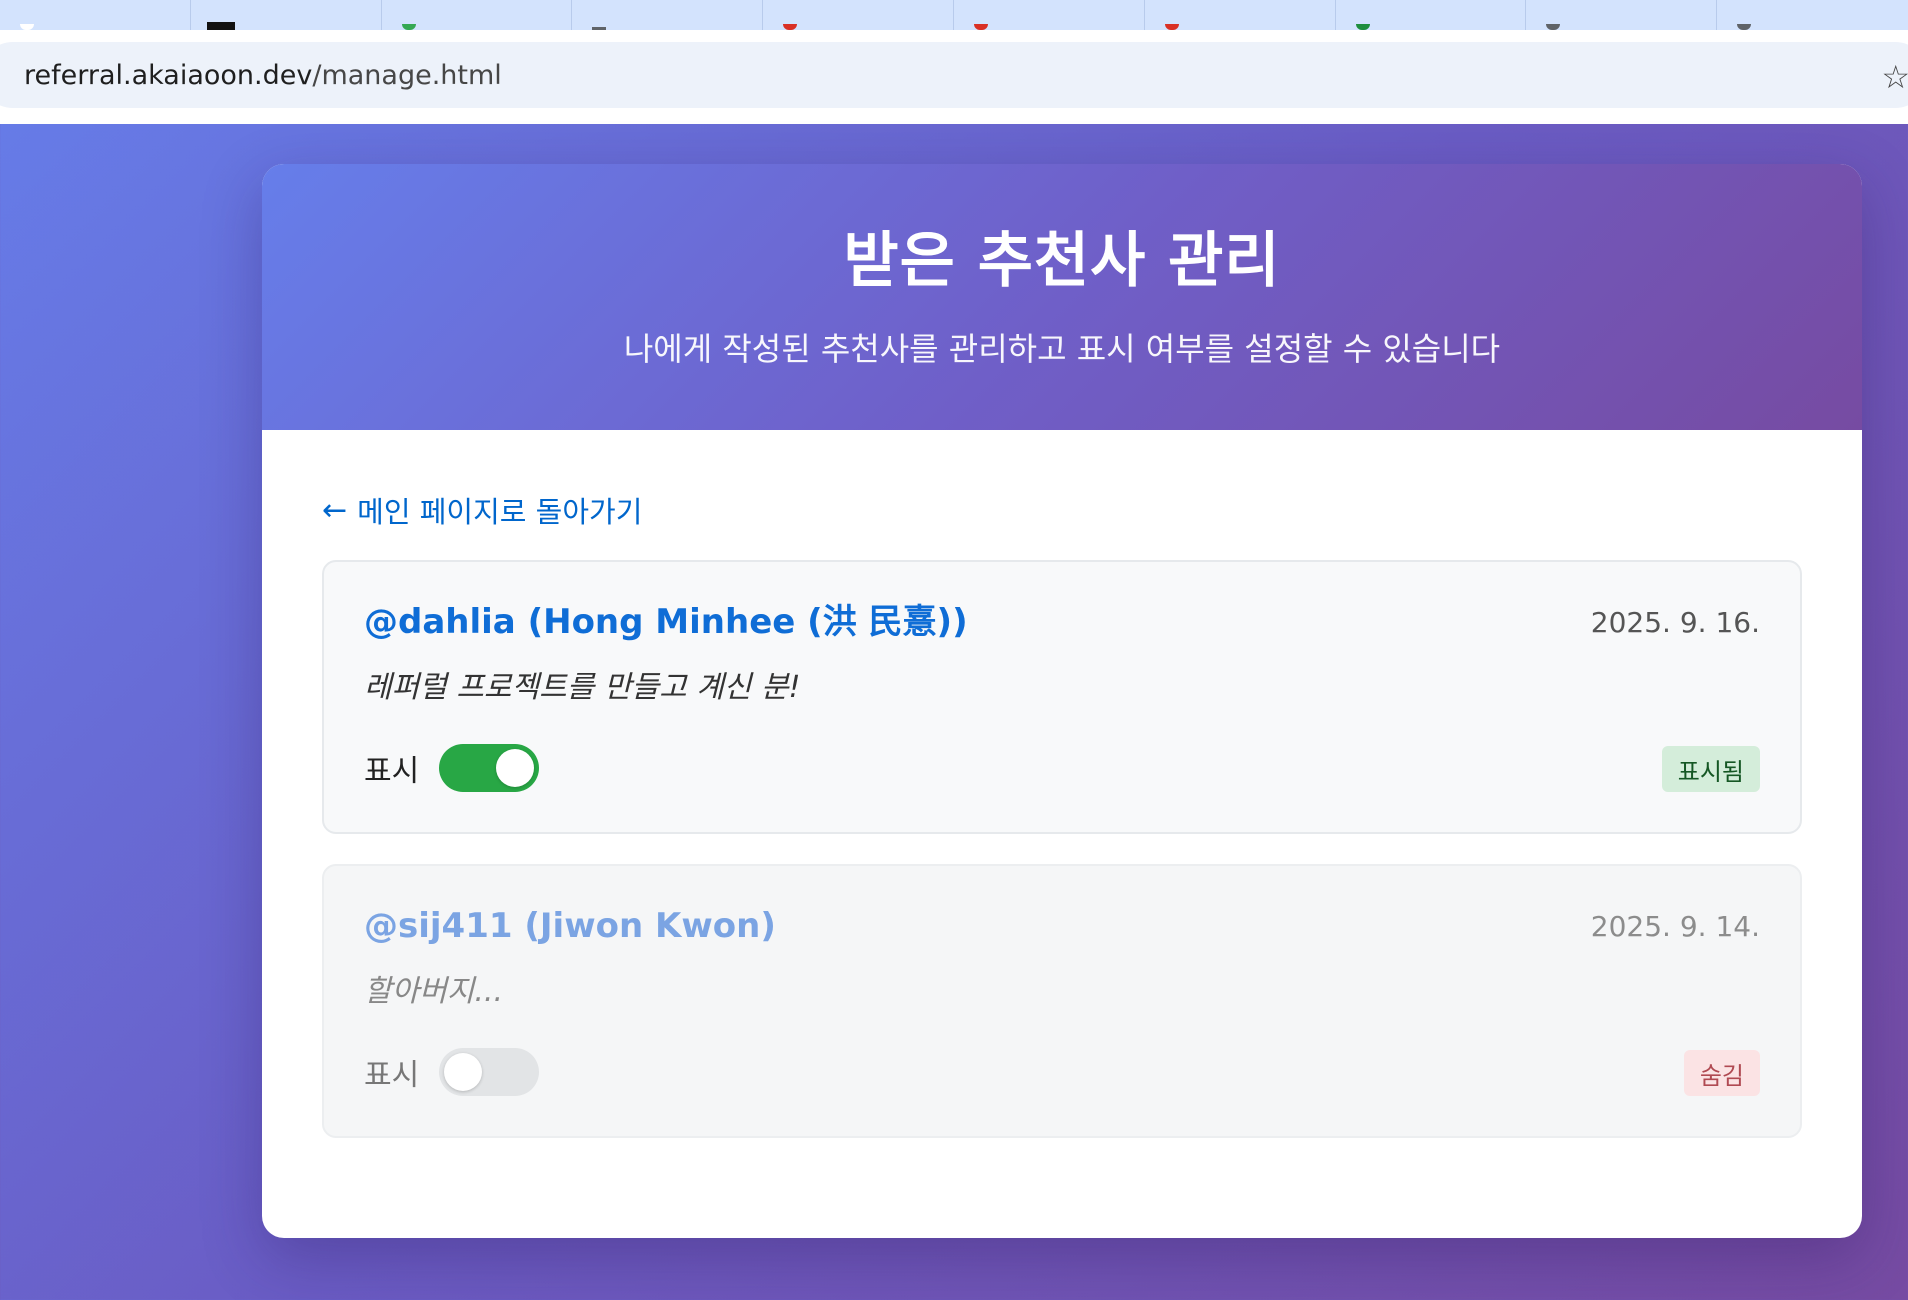  I want to click on back-to-main-link: ← 메인 페이지로 돌아가기, so click(482, 510).